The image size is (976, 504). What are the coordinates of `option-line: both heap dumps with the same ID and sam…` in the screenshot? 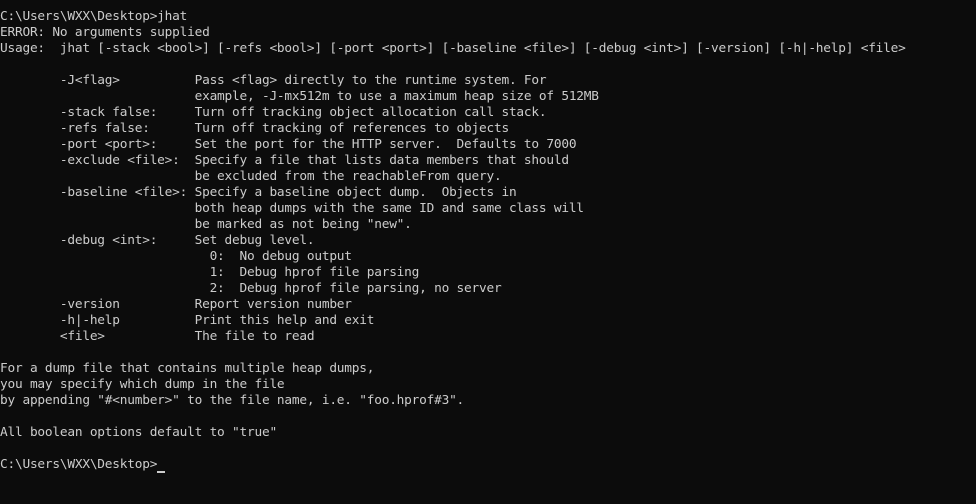 It's located at (292, 208).